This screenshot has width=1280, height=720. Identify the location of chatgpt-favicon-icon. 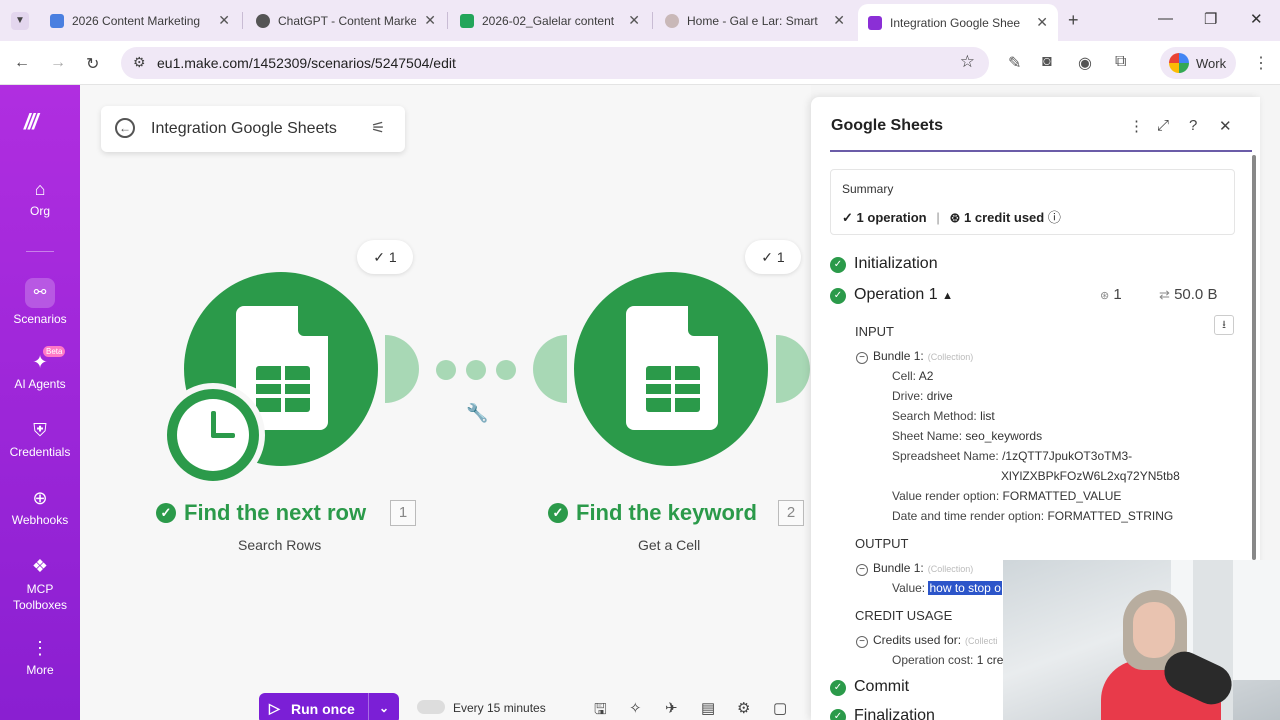
(263, 20).